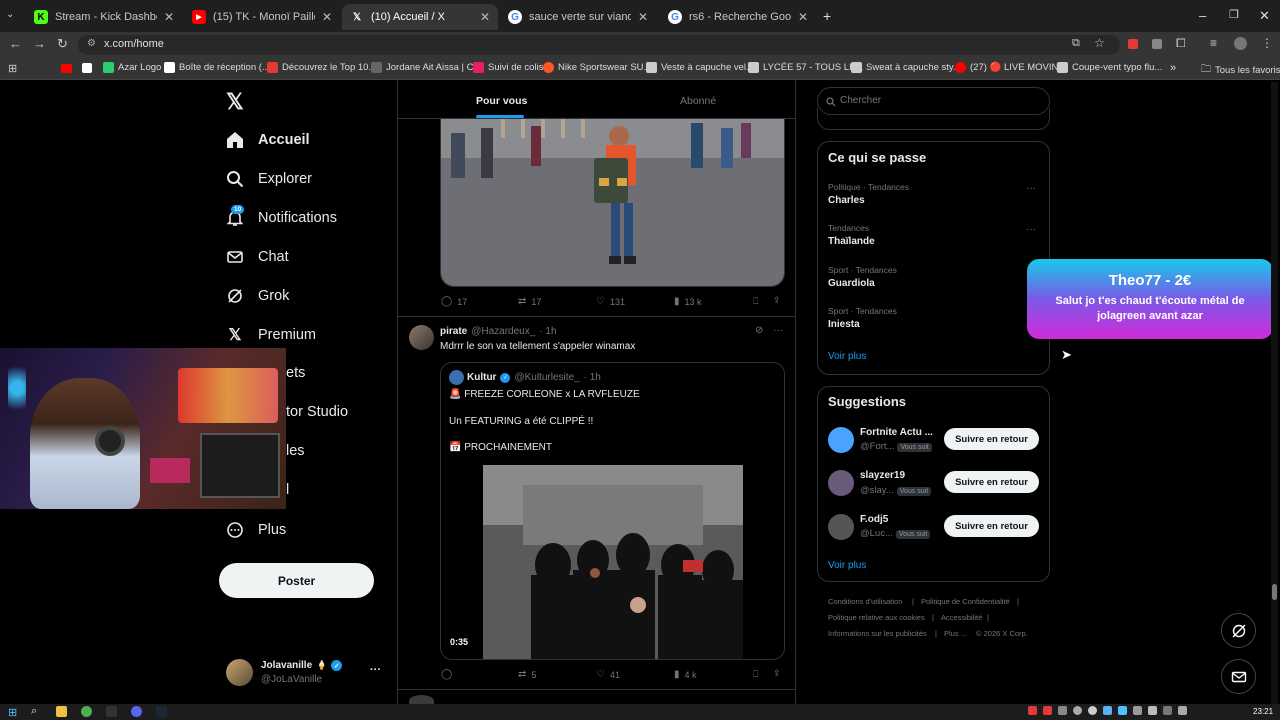 This screenshot has height=720, width=1280. Describe the element at coordinates (136, 711) in the screenshot. I see `discord-icon` at that location.